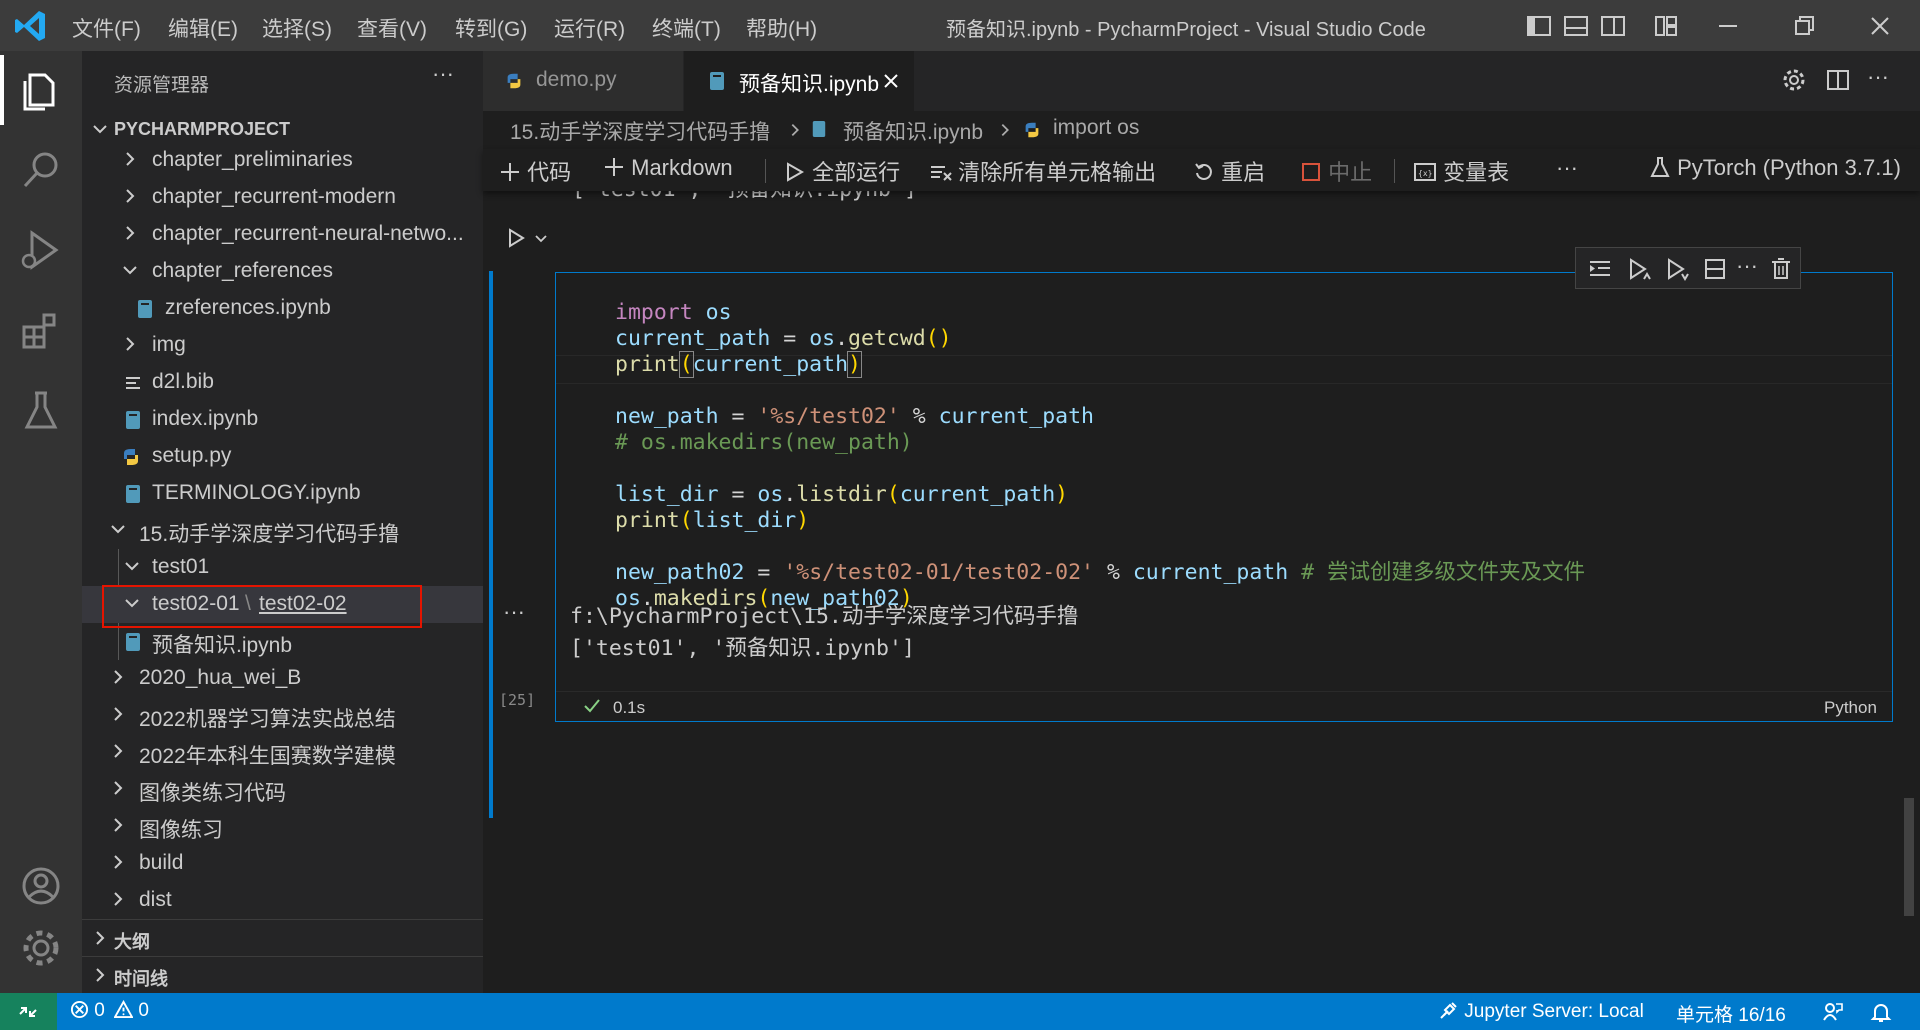 The height and width of the screenshot is (1030, 1920). I want to click on editor-scrollbar-thumb, so click(1909, 857).